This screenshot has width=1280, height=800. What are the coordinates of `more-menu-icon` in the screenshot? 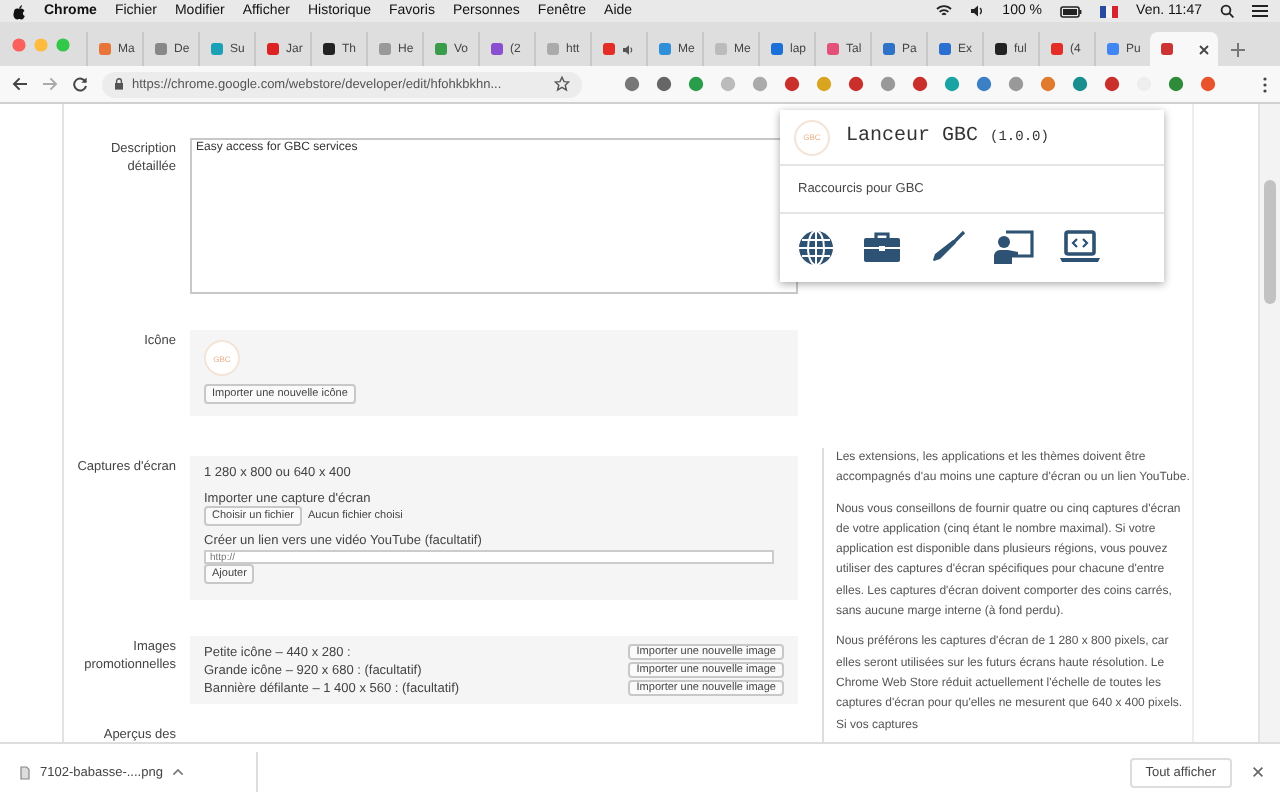 It's located at (1265, 84).